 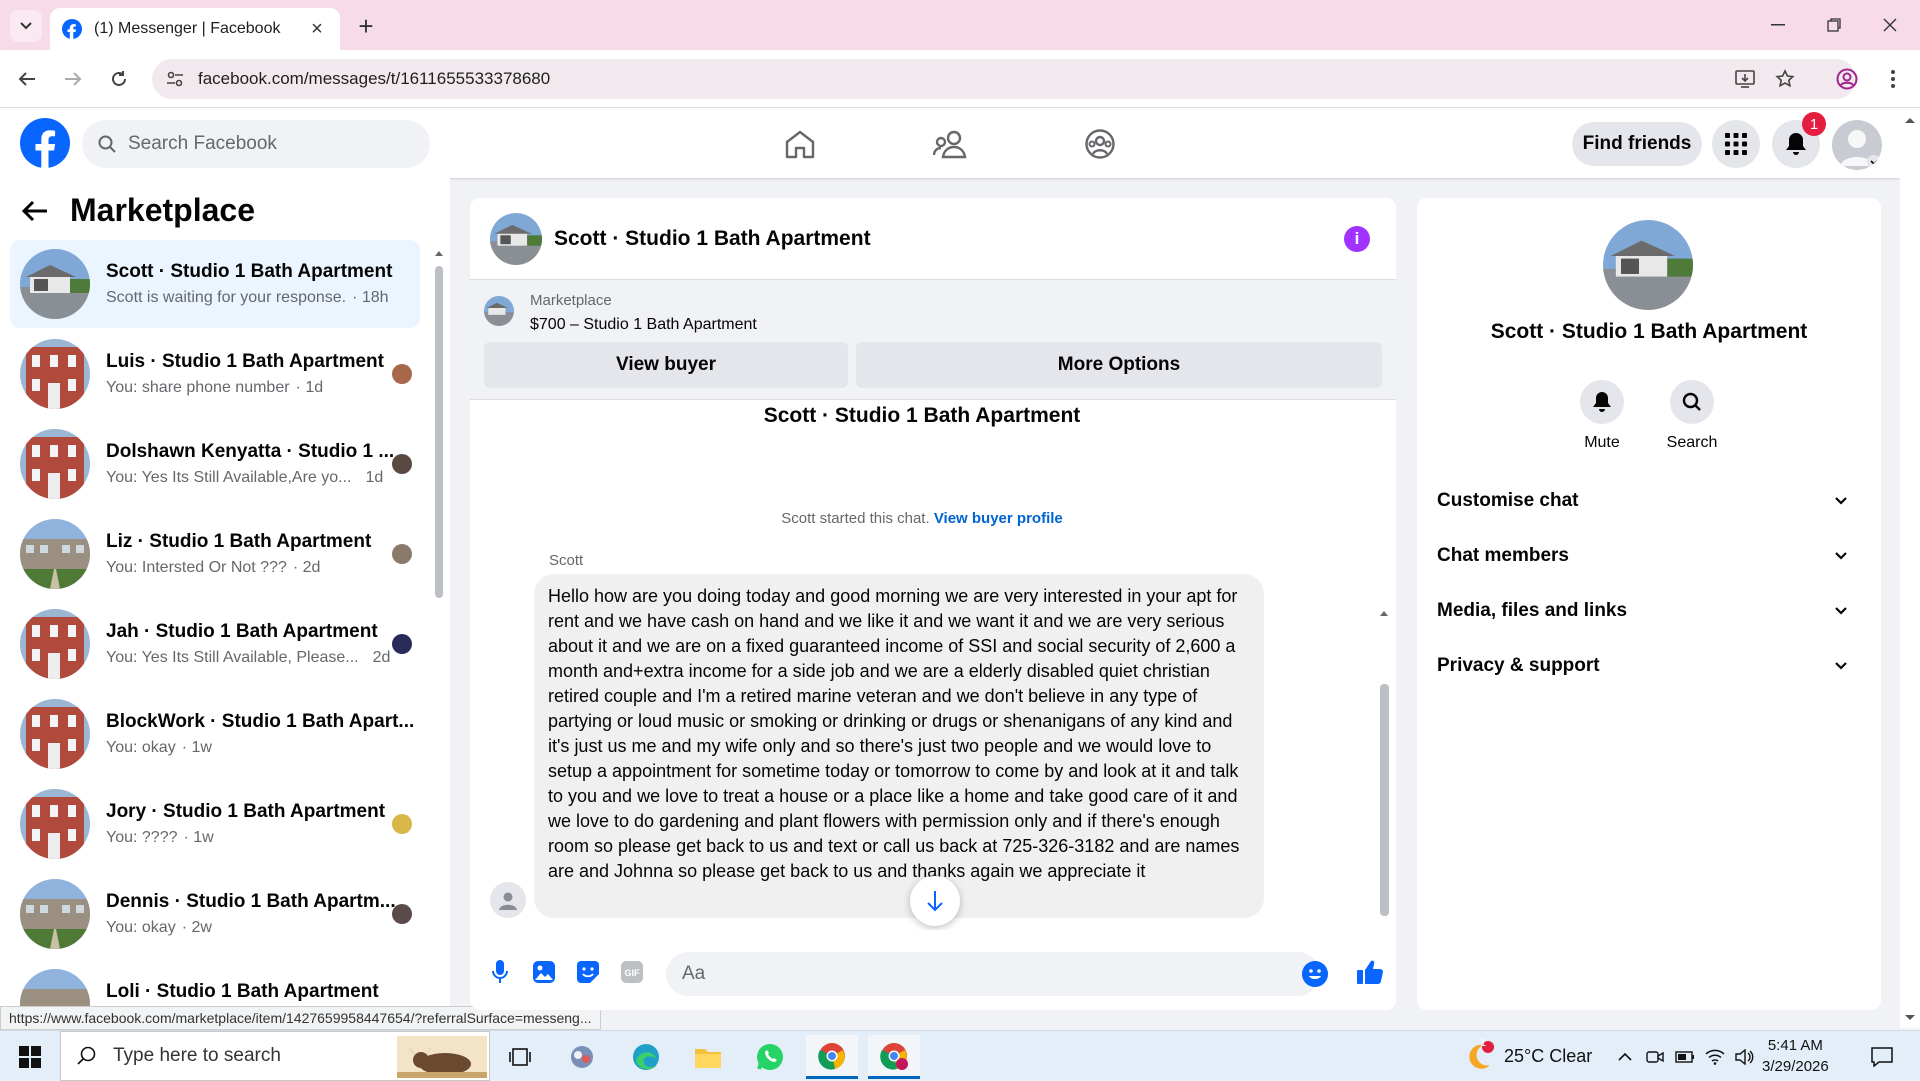 I want to click on browser-tab: (1) Messenger | Facebook ×, so click(x=195, y=29).